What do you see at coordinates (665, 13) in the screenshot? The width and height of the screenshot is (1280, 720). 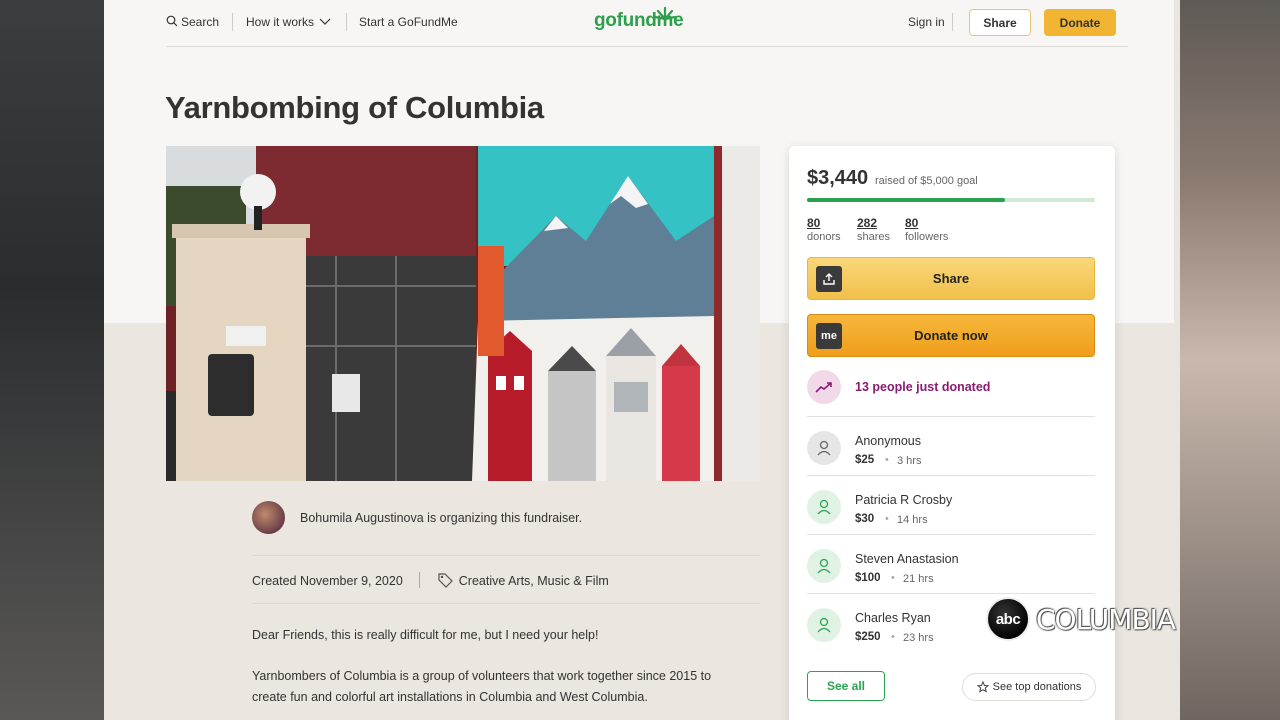 I see `logo-sprout-icon` at bounding box center [665, 13].